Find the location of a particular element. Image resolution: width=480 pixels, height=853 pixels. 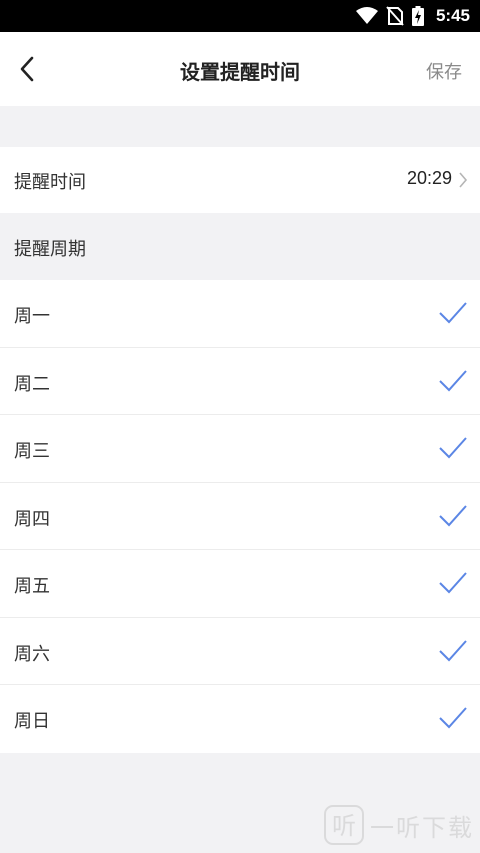

day-item-friday: 周五 is located at coordinates (240, 584).